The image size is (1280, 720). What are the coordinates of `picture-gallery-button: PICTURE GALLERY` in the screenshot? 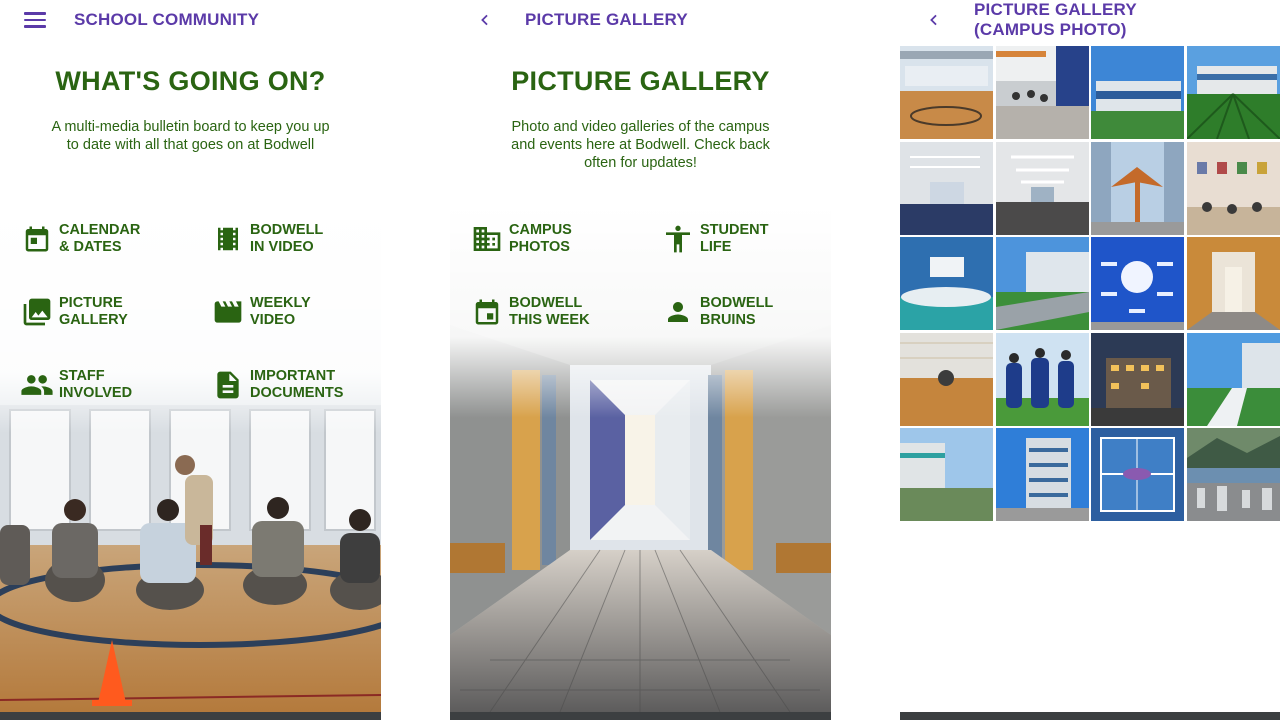 It's located at (74, 312).